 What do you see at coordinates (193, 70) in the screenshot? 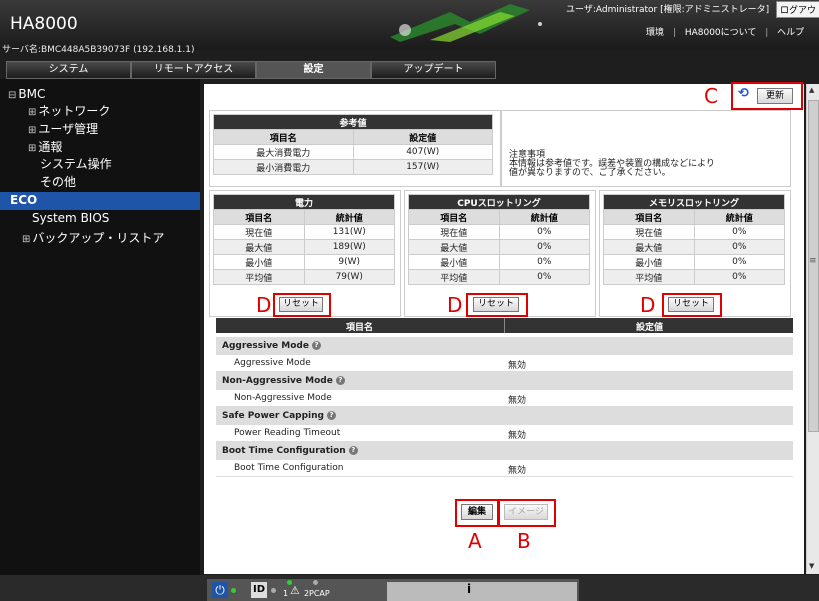
I see `tab-remote-access: リモートアクセス` at bounding box center [193, 70].